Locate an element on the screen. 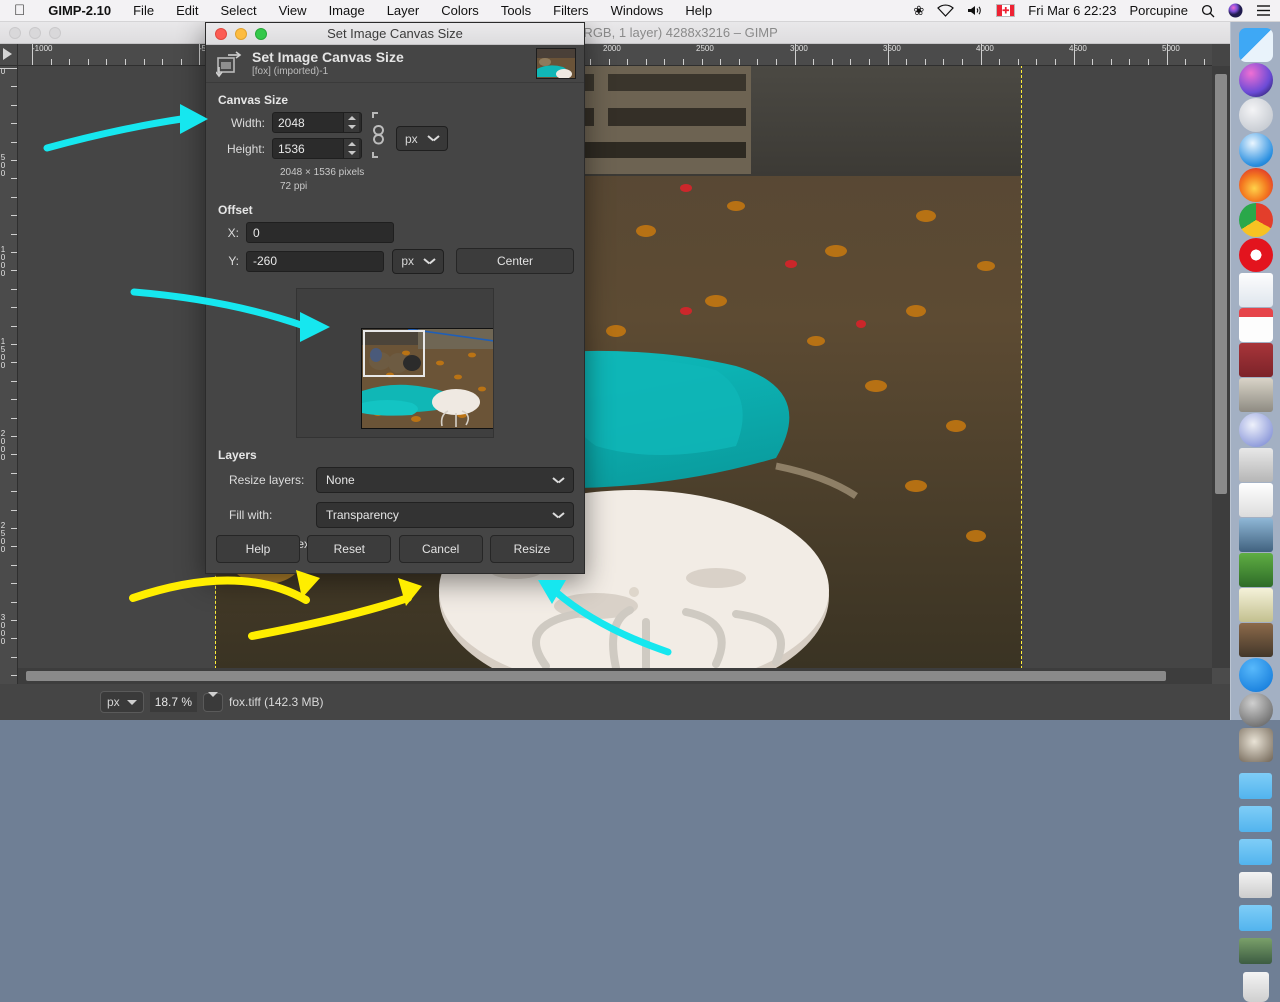  height-spinner is located at coordinates (317, 148).